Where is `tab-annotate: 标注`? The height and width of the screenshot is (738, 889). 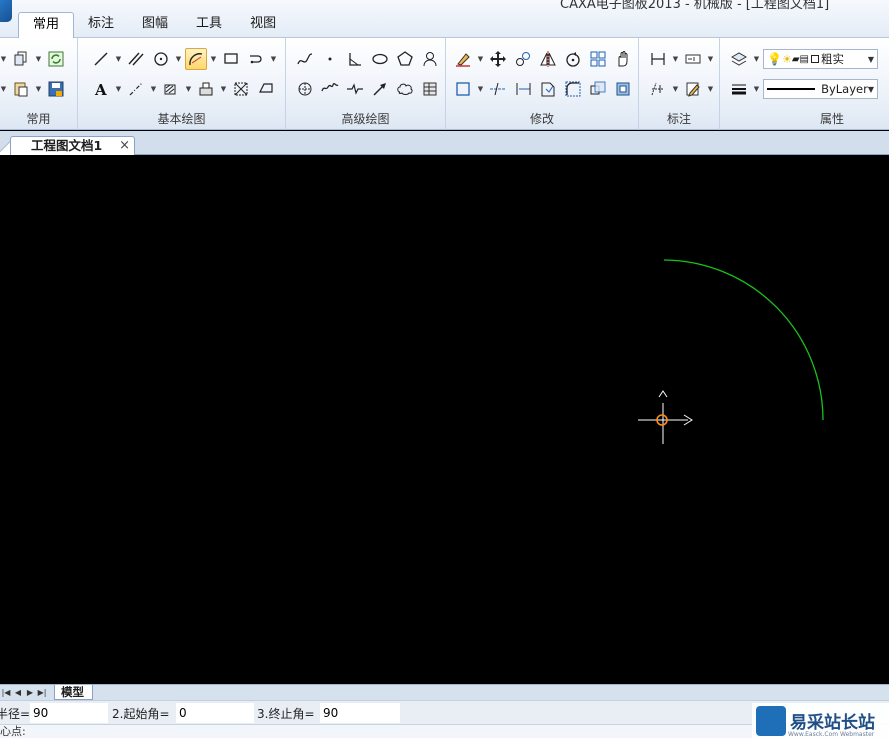
tab-annotate: 标注 is located at coordinates (101, 25).